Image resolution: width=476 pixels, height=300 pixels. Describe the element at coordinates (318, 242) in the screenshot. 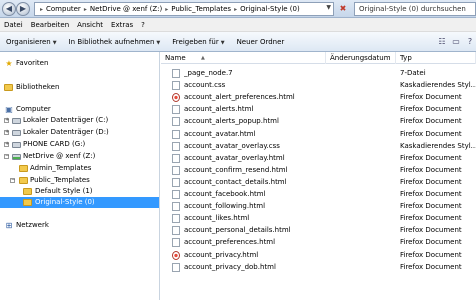

I see `file-row: account_preferences.html Firefox Document` at that location.